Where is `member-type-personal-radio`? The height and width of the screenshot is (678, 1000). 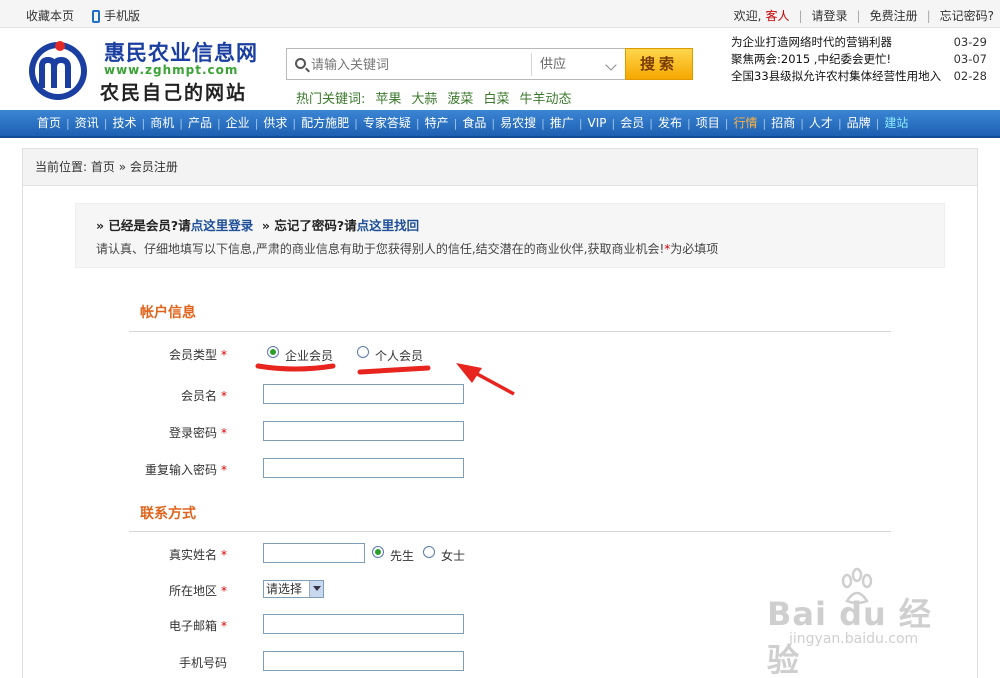
member-type-personal-radio is located at coordinates (363, 352).